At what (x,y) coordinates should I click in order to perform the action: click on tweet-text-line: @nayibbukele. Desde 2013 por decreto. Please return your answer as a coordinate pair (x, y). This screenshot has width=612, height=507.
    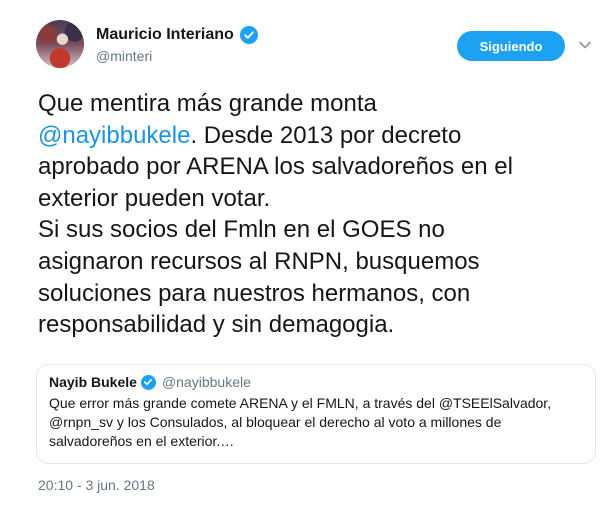
    Looking at the image, I should click on (323, 136).